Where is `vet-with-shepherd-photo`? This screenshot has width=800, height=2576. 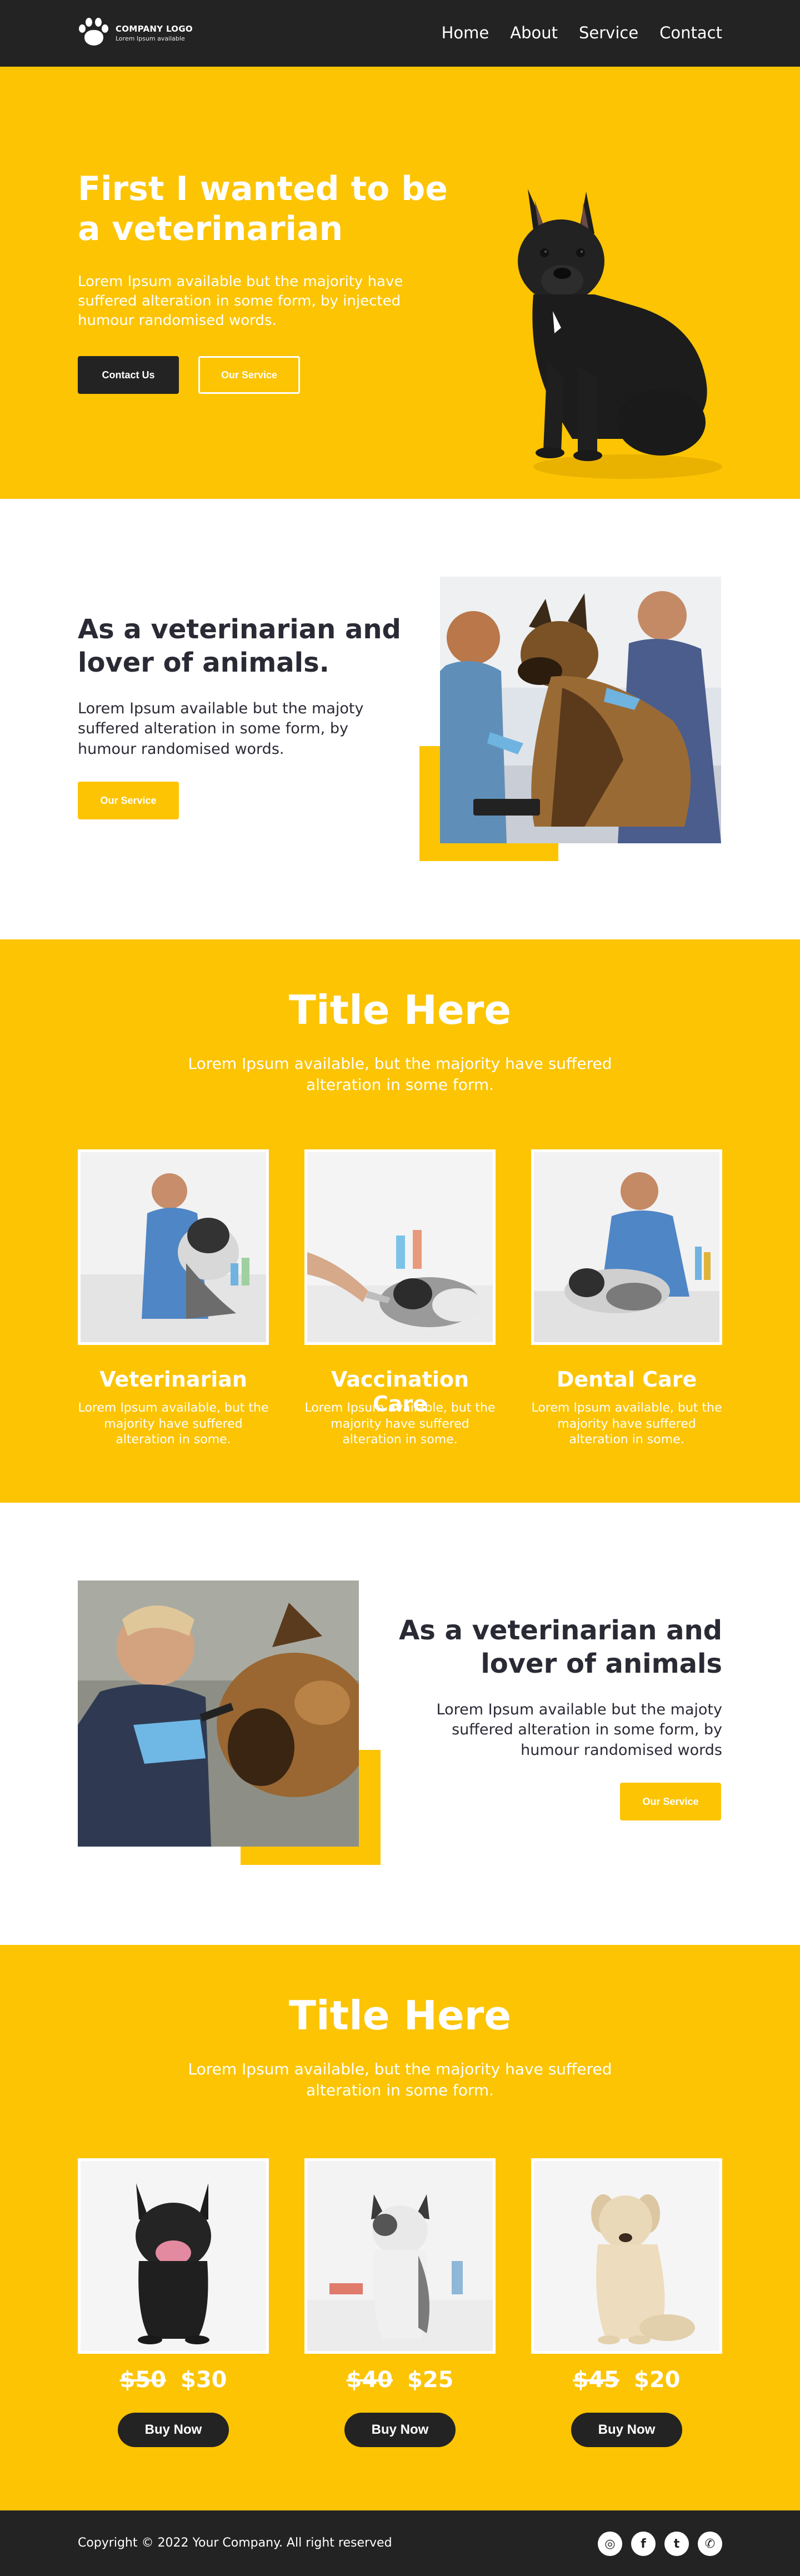
vet-with-shepherd-photo is located at coordinates (581, 710).